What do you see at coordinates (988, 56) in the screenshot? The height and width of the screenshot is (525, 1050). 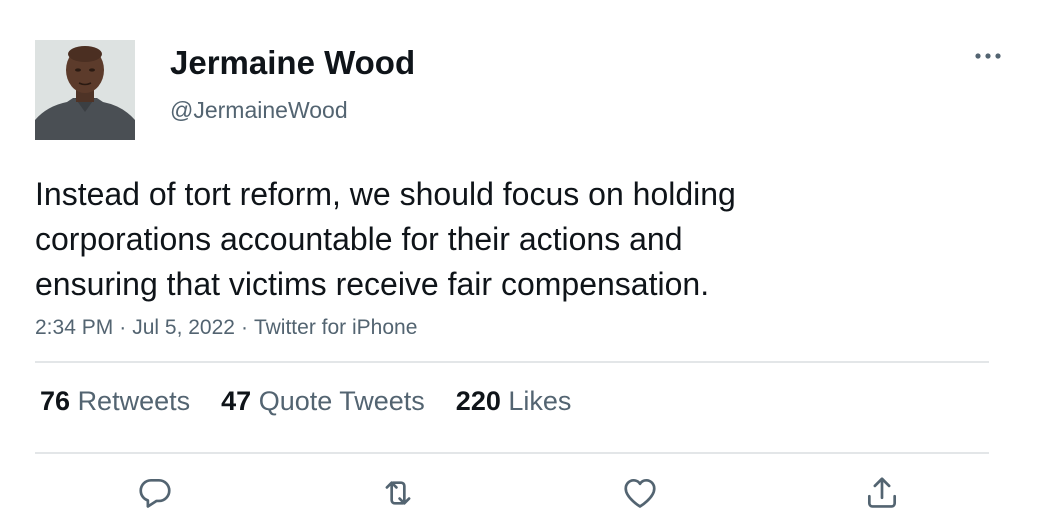 I see `more-options-icon` at bounding box center [988, 56].